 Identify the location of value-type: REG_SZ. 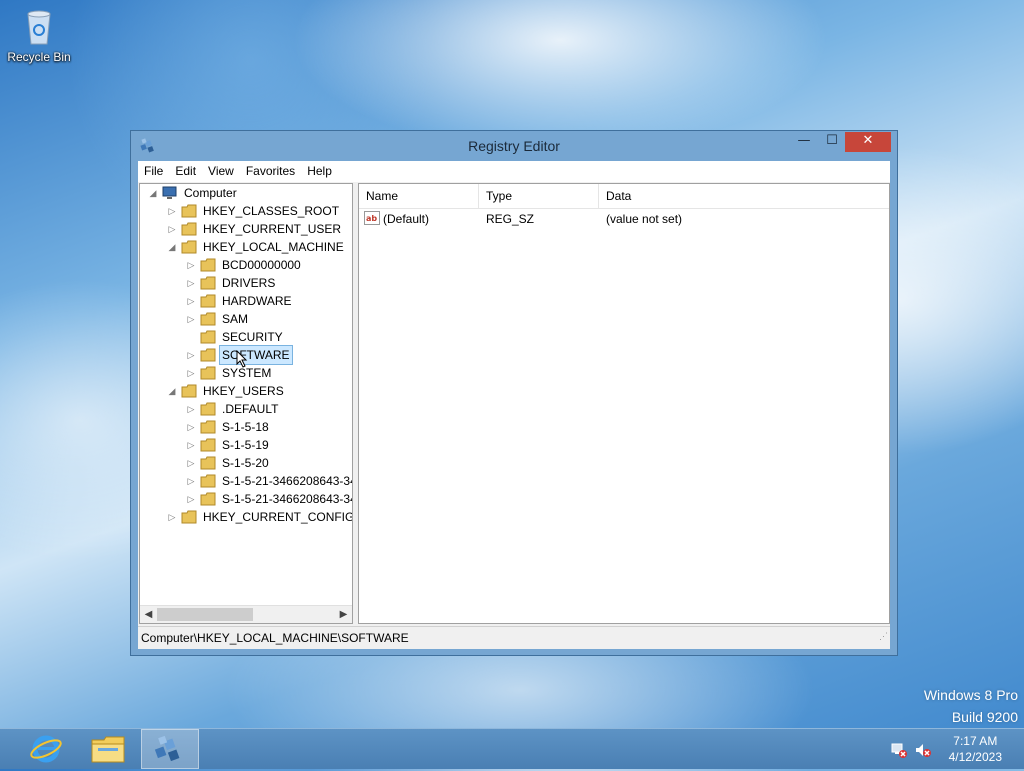
(510, 219).